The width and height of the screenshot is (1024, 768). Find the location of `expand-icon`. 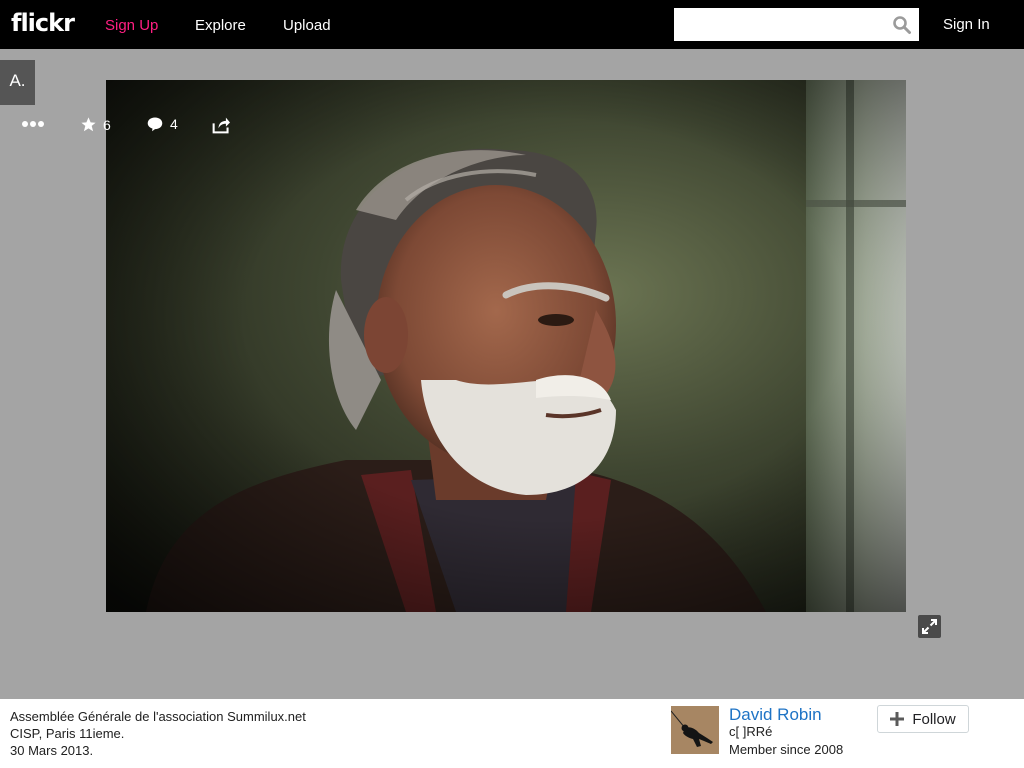

expand-icon is located at coordinates (929, 626).